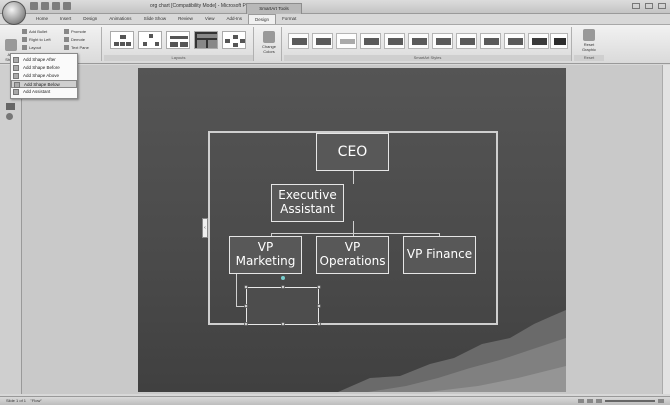 This screenshot has width=670, height=405. Describe the element at coordinates (10, 106) in the screenshot. I see `slide-thumbnail-icon` at that location.